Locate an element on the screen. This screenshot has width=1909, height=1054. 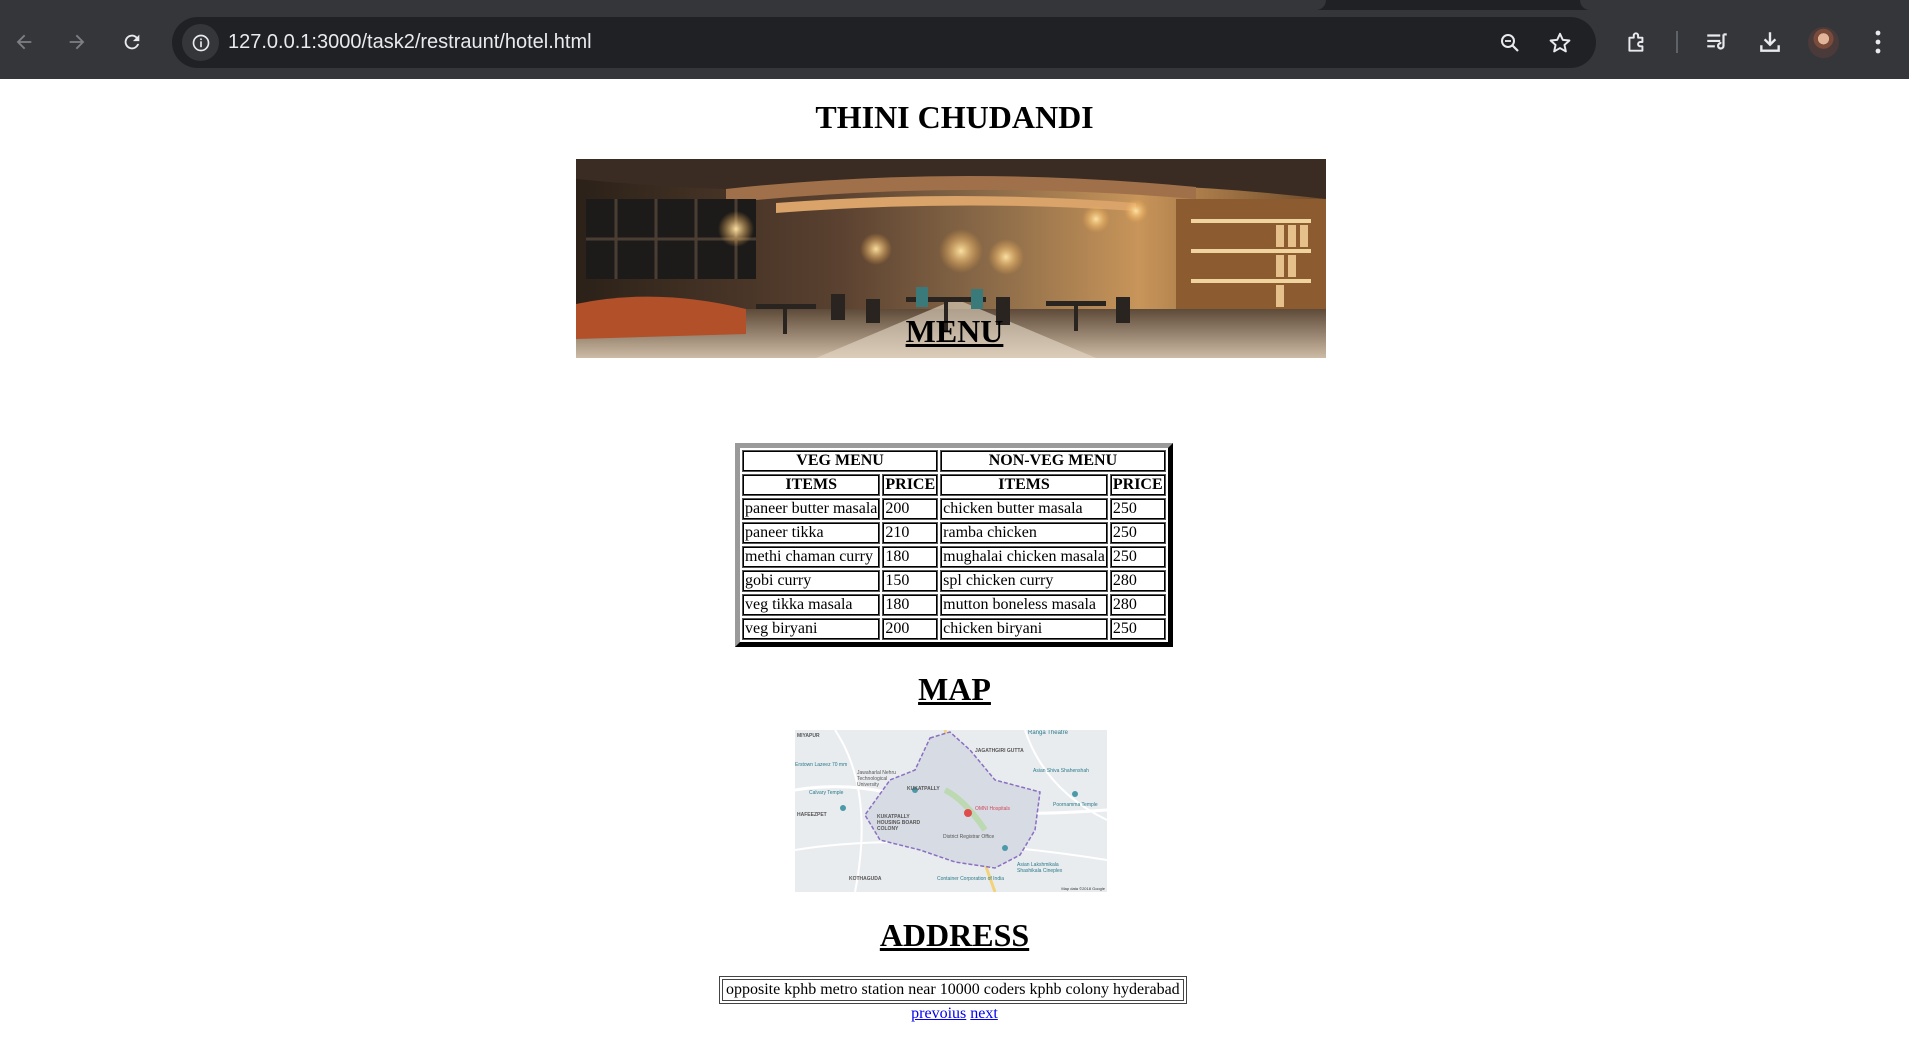
reload-icon is located at coordinates (132, 42).